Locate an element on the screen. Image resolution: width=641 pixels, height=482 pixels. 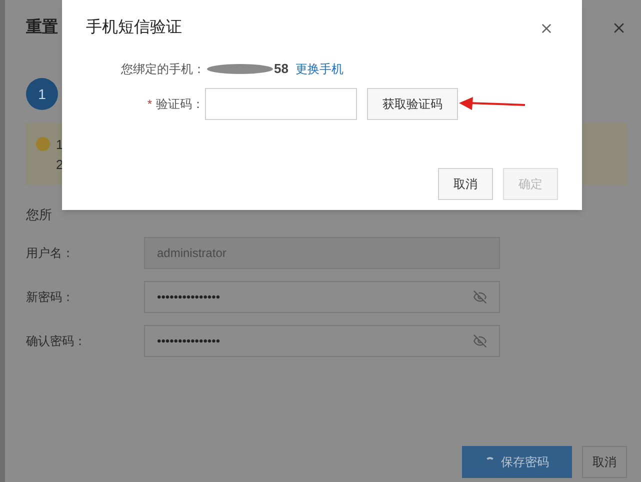
field-value: administrator is located at coordinates (191, 253).